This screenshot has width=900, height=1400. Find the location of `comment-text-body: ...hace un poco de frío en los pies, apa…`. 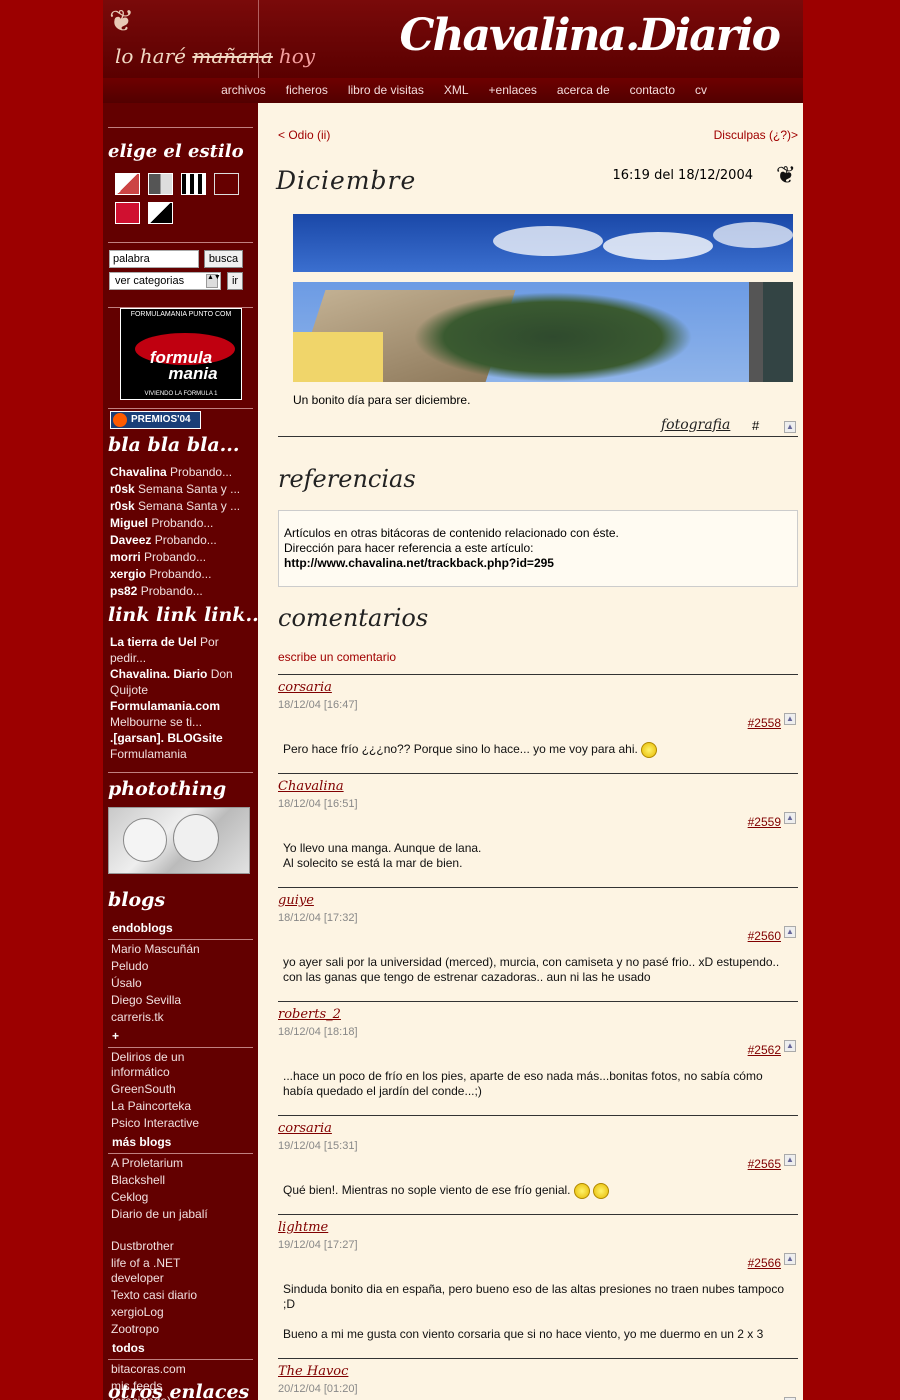

comment-text-body: ...hace un poco de frío en los pies, apa… is located at coordinates (524, 1083).